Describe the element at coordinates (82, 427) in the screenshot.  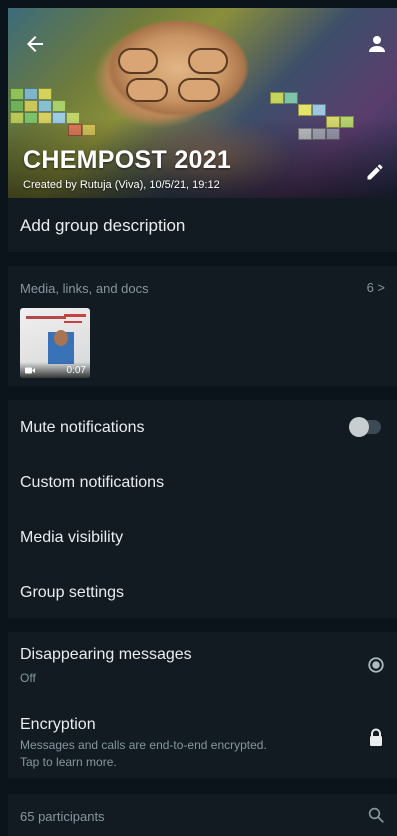
I see `mute-notifications-label: Mute notifications` at that location.